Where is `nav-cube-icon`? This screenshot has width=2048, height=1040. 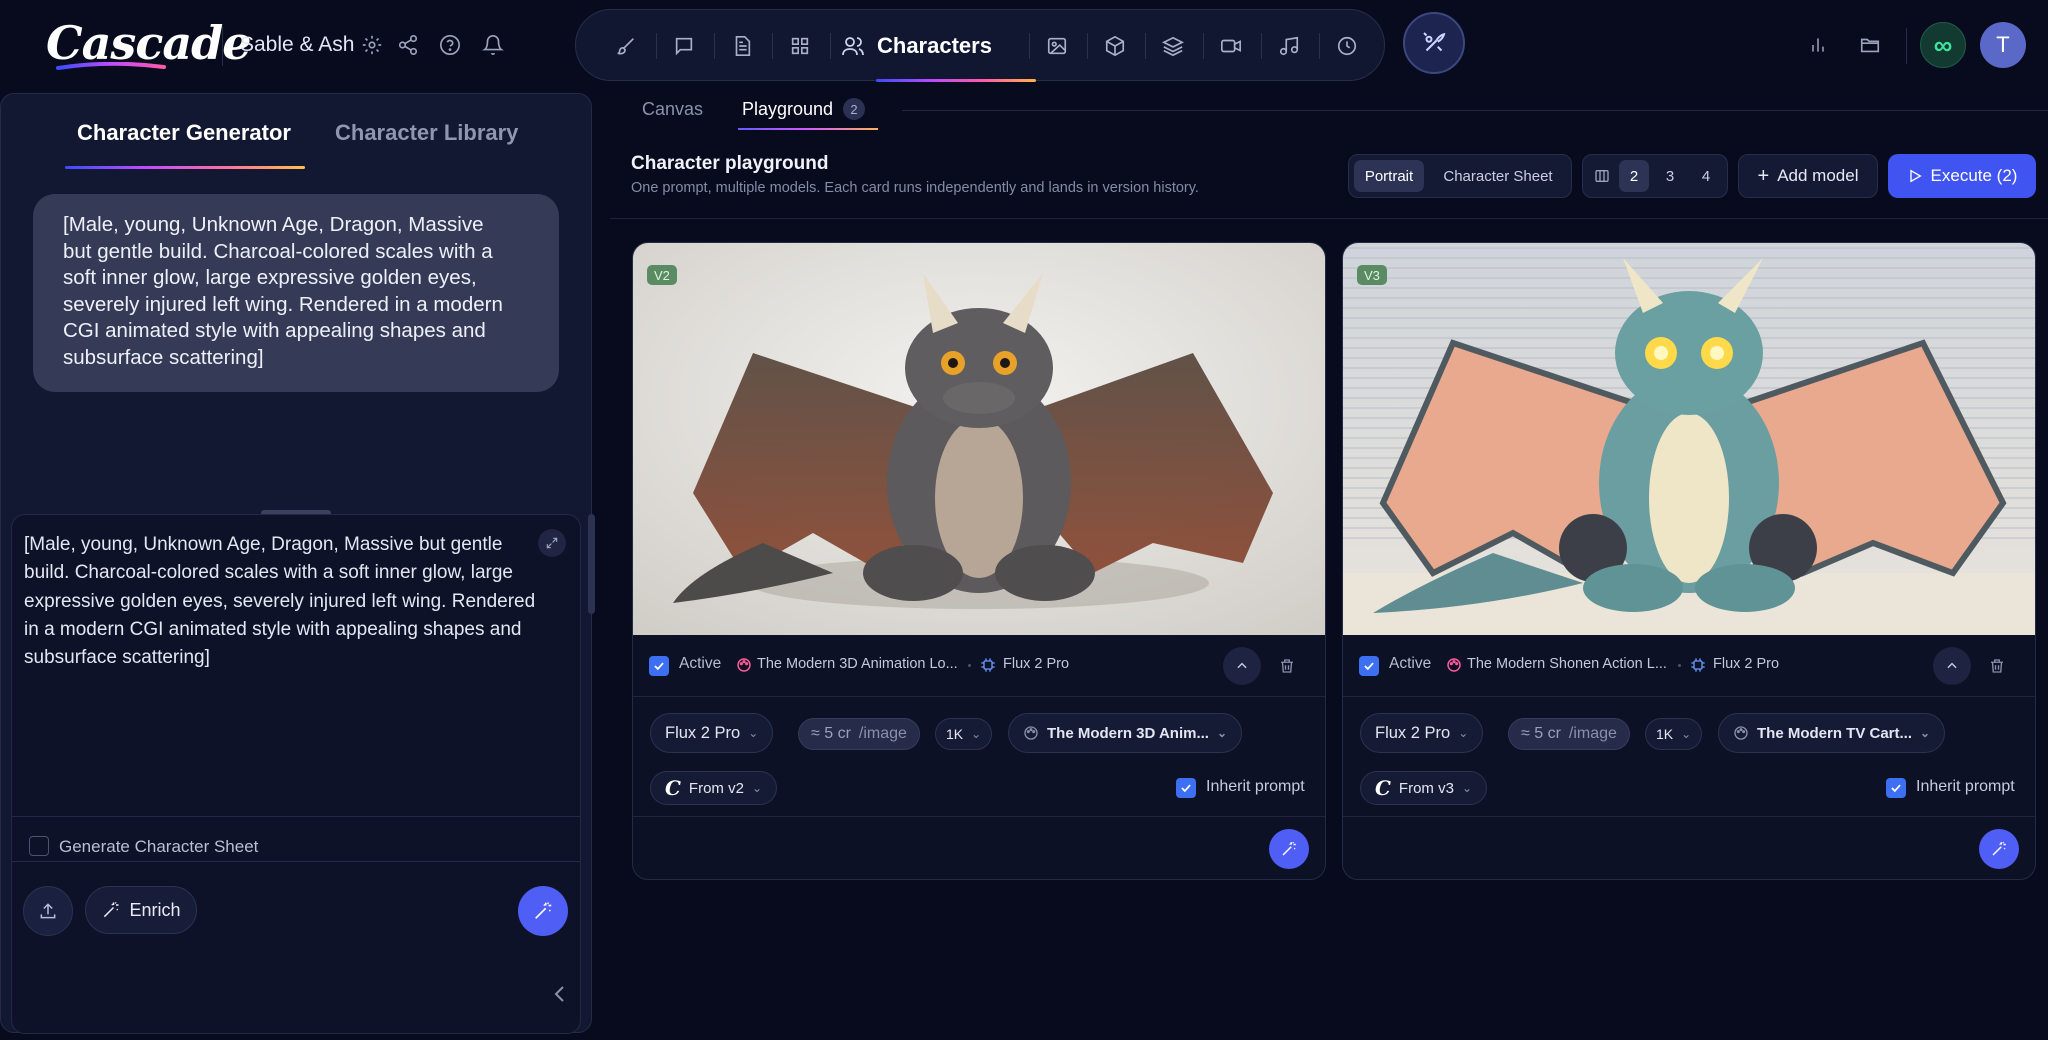
nav-cube-icon is located at coordinates (1115, 46).